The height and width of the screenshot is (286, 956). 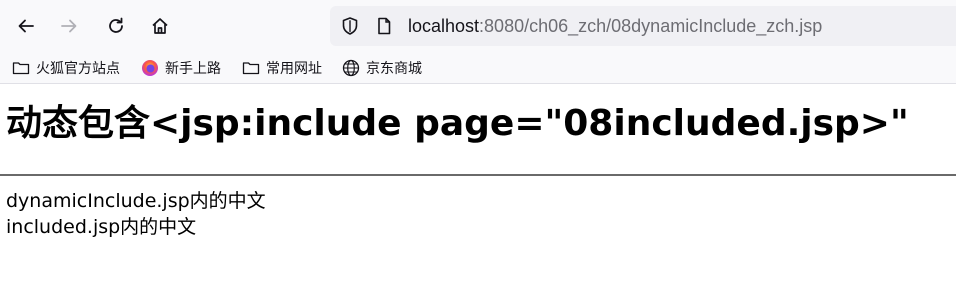 What do you see at coordinates (350, 26) in the screenshot?
I see `shield-icon` at bounding box center [350, 26].